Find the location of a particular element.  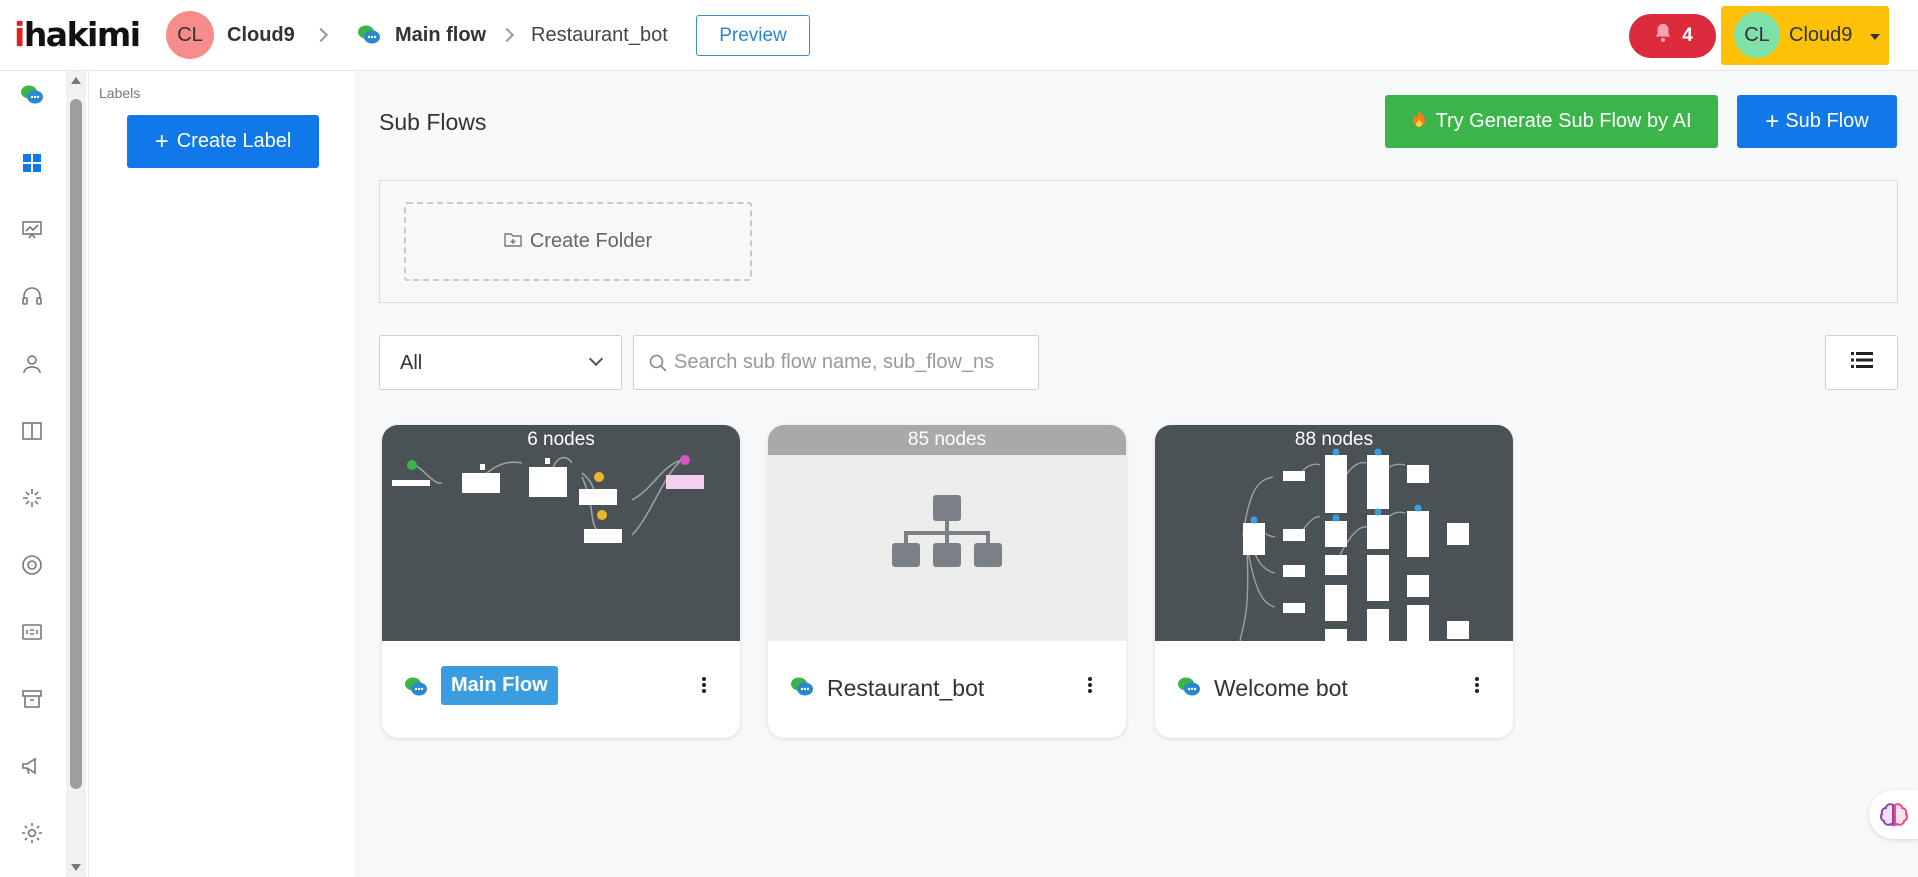

sparkle-icon is located at coordinates (32, 498).